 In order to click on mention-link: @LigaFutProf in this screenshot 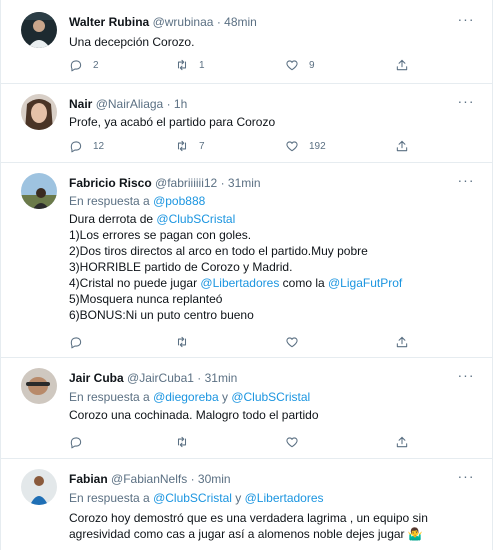, I will do `click(365, 283)`.